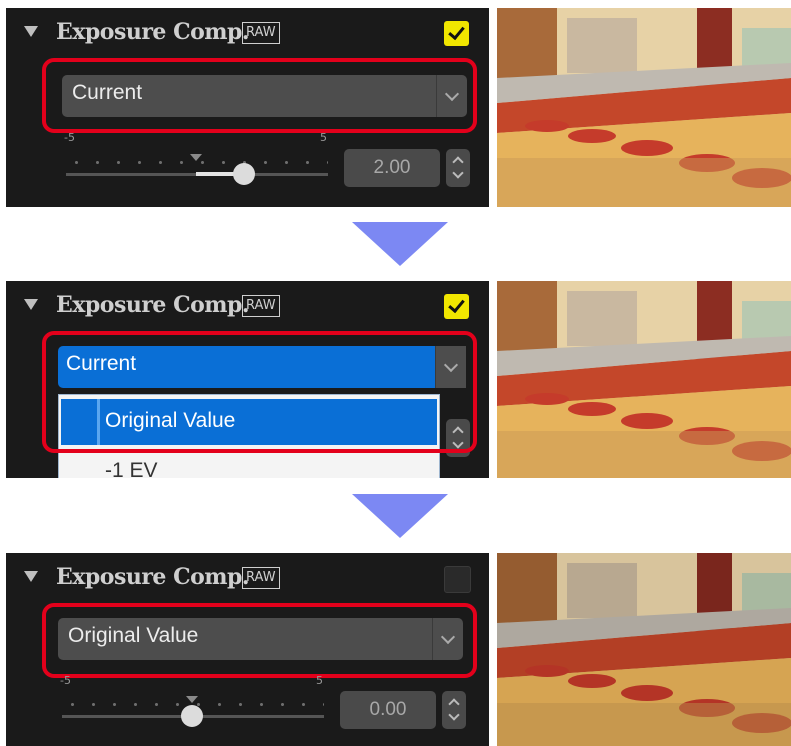  I want to click on preview-image-dropdown-open, so click(644, 379).